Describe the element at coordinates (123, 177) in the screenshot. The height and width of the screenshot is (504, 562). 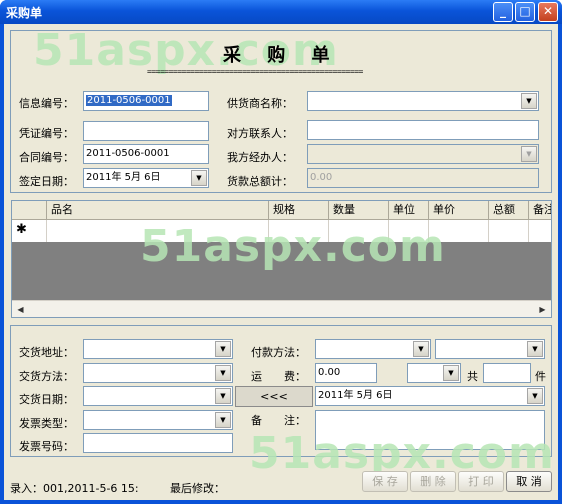
I see `sign-date-value: 2011年 5月 6日` at that location.